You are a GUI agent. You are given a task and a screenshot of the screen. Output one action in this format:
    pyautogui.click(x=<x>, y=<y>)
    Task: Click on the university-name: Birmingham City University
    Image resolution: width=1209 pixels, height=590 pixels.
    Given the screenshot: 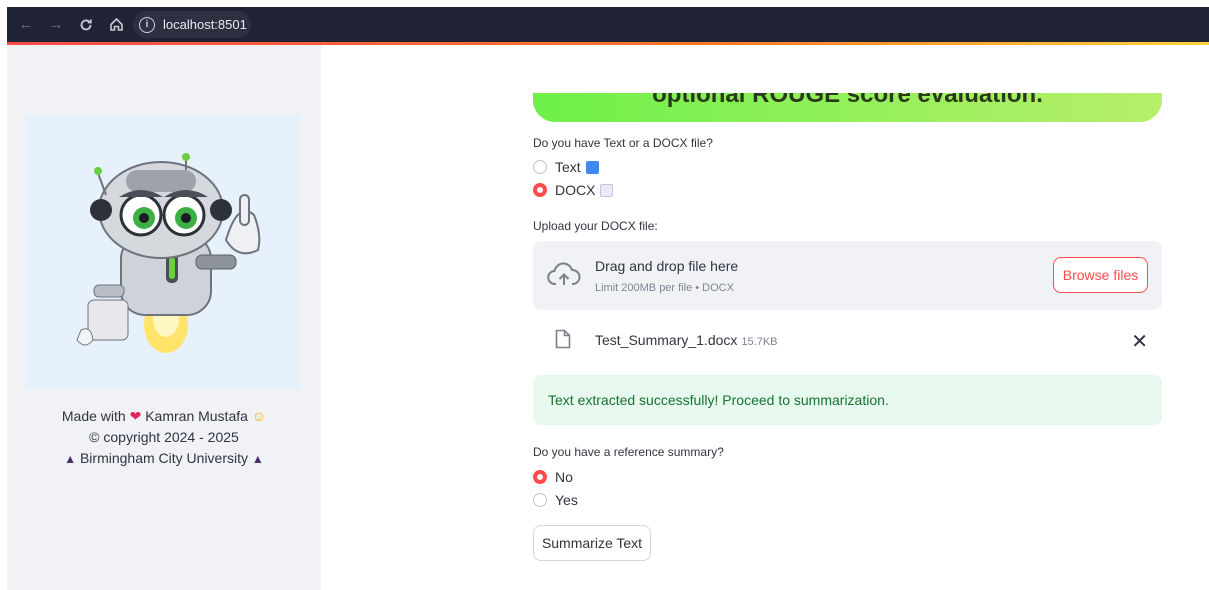 What is the action you would take?
    pyautogui.click(x=164, y=458)
    